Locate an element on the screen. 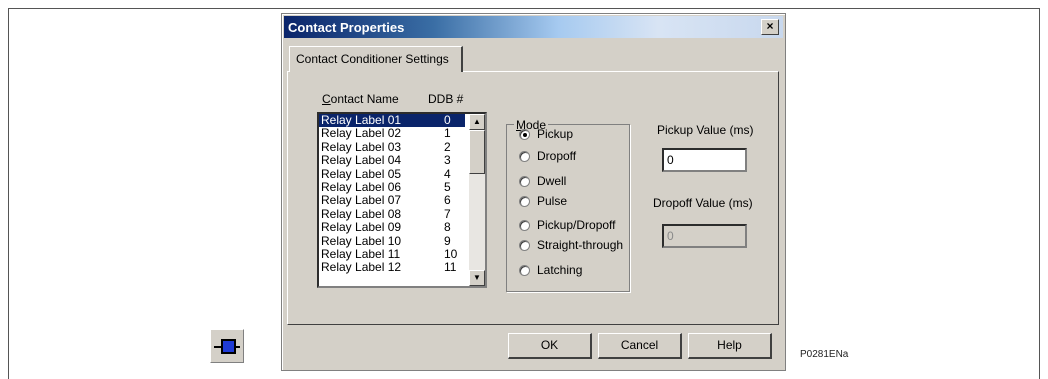 This screenshot has width=1048, height=379. ddb-number: 0 is located at coordinates (447, 120).